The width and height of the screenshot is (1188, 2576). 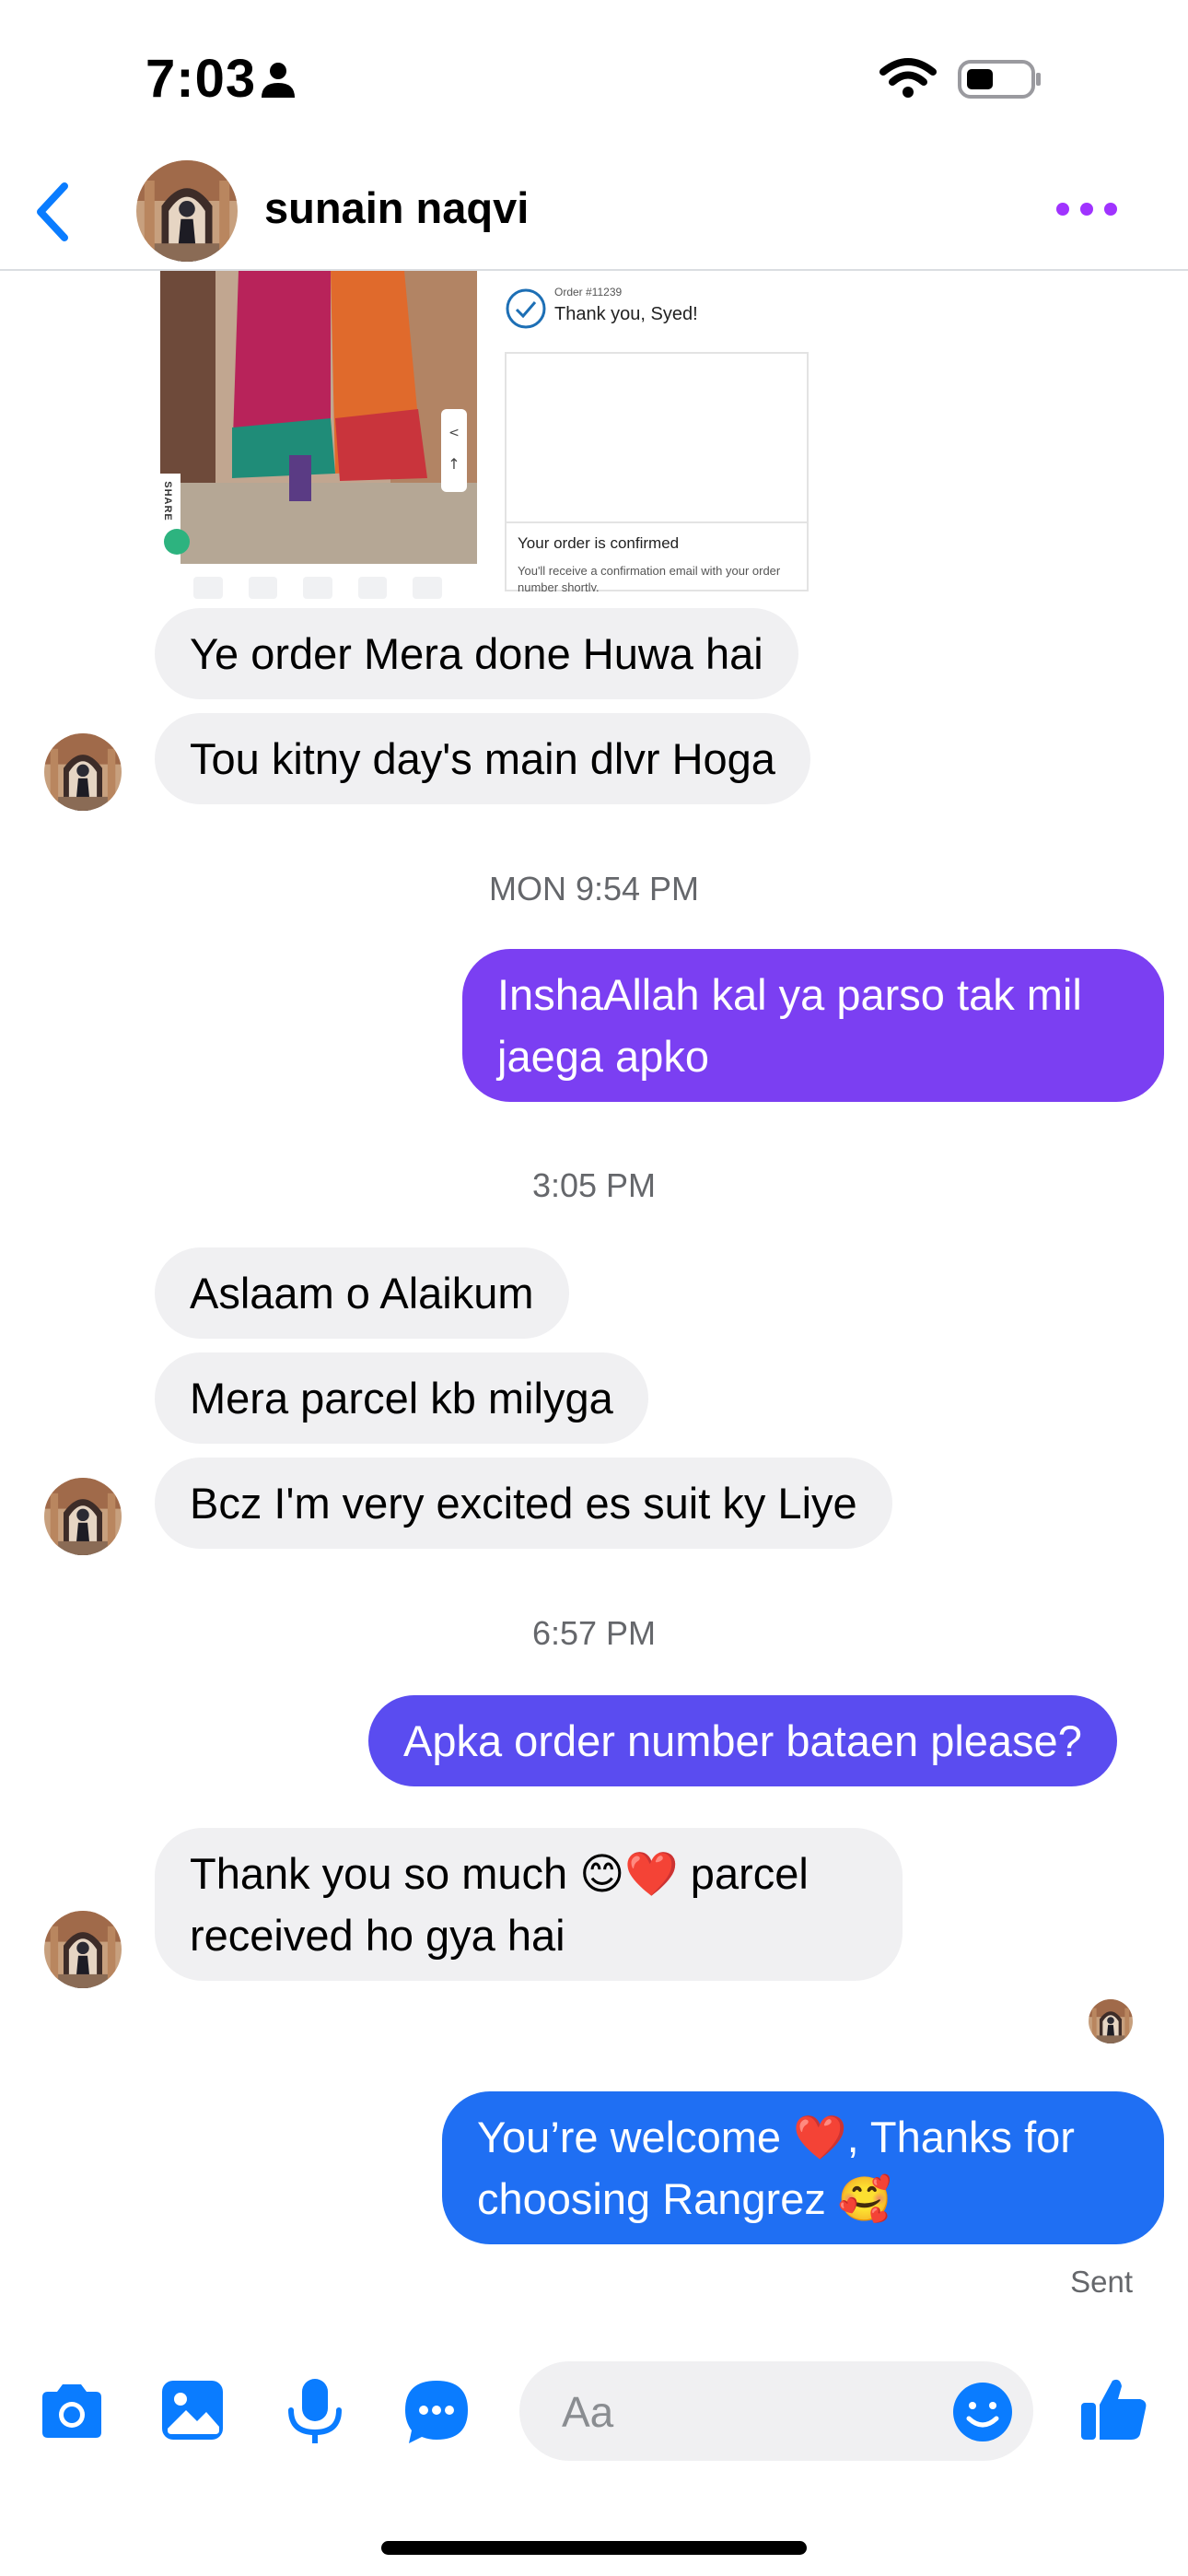 I want to click on incoming-message: Bcz I'm very excited es suit ky Liye, so click(x=523, y=1503).